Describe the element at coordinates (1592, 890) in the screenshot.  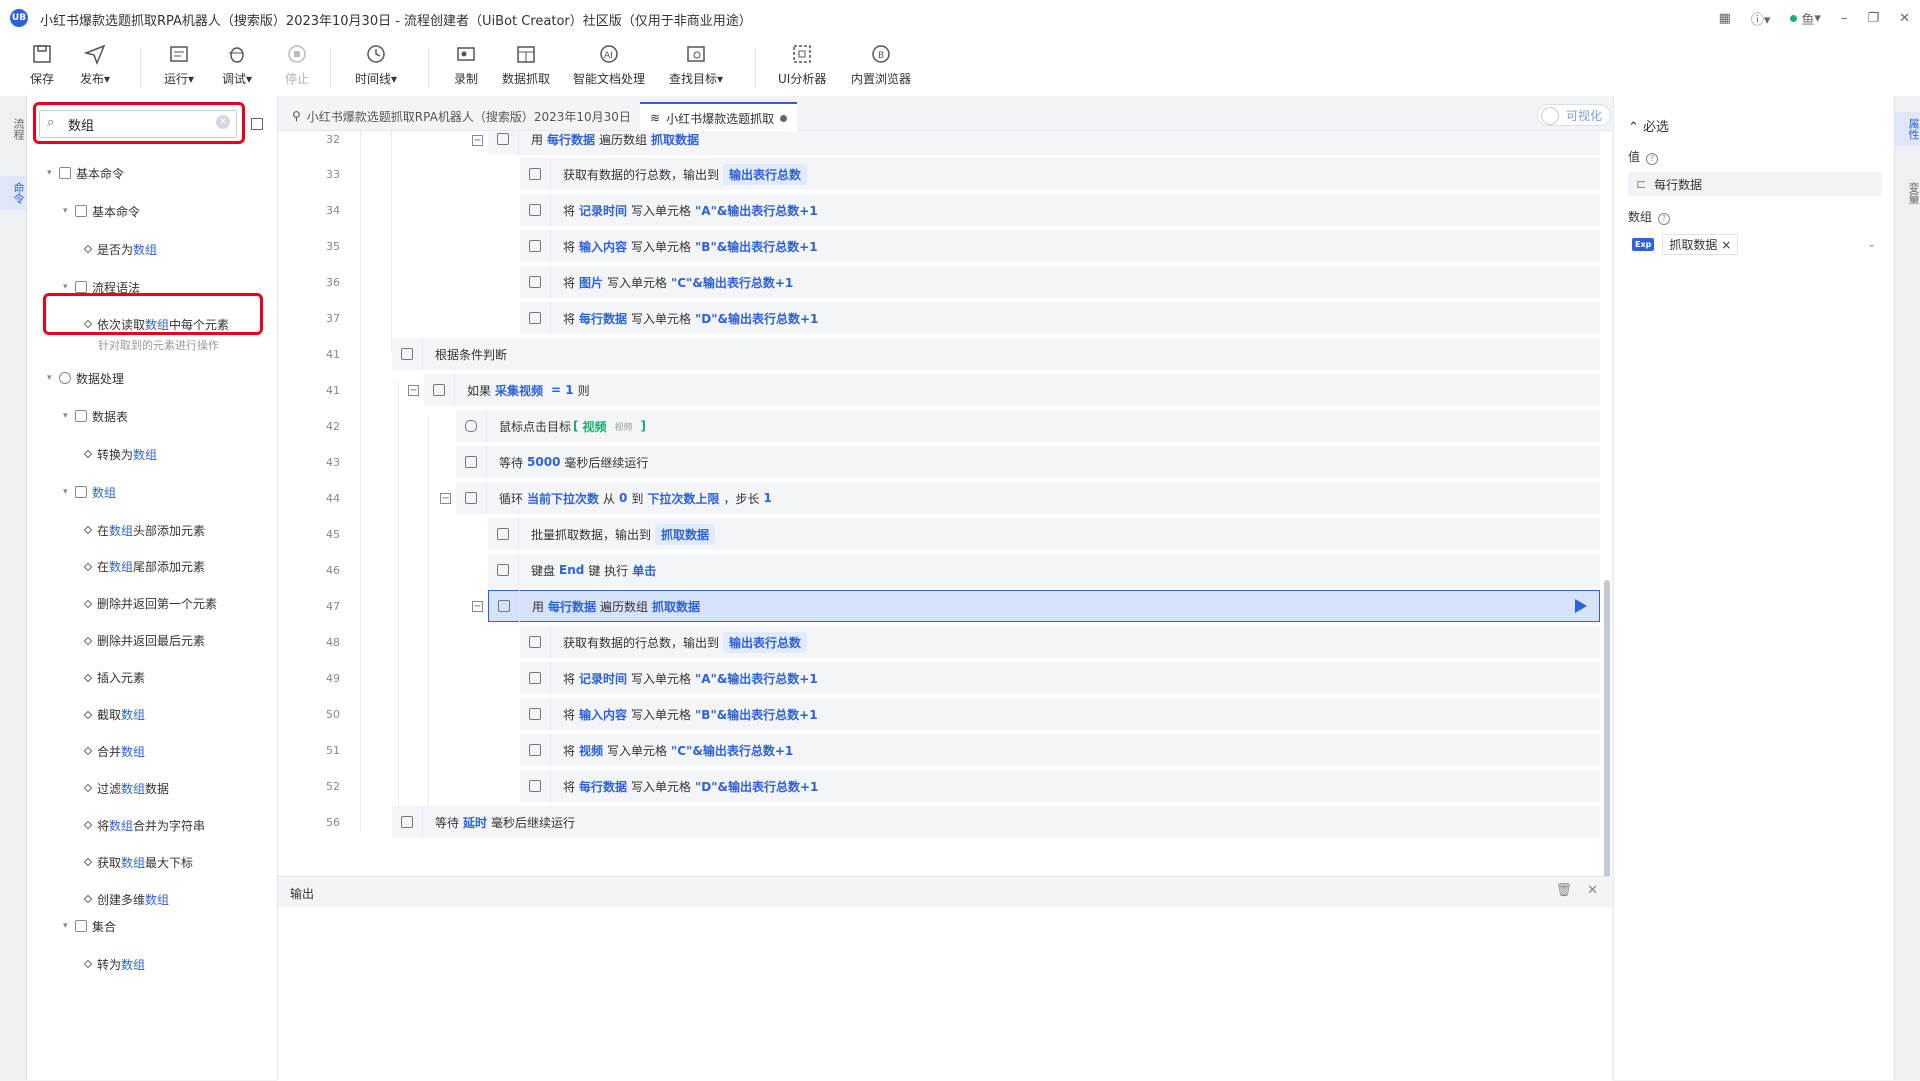
I see `close-output-icon: ✕` at that location.